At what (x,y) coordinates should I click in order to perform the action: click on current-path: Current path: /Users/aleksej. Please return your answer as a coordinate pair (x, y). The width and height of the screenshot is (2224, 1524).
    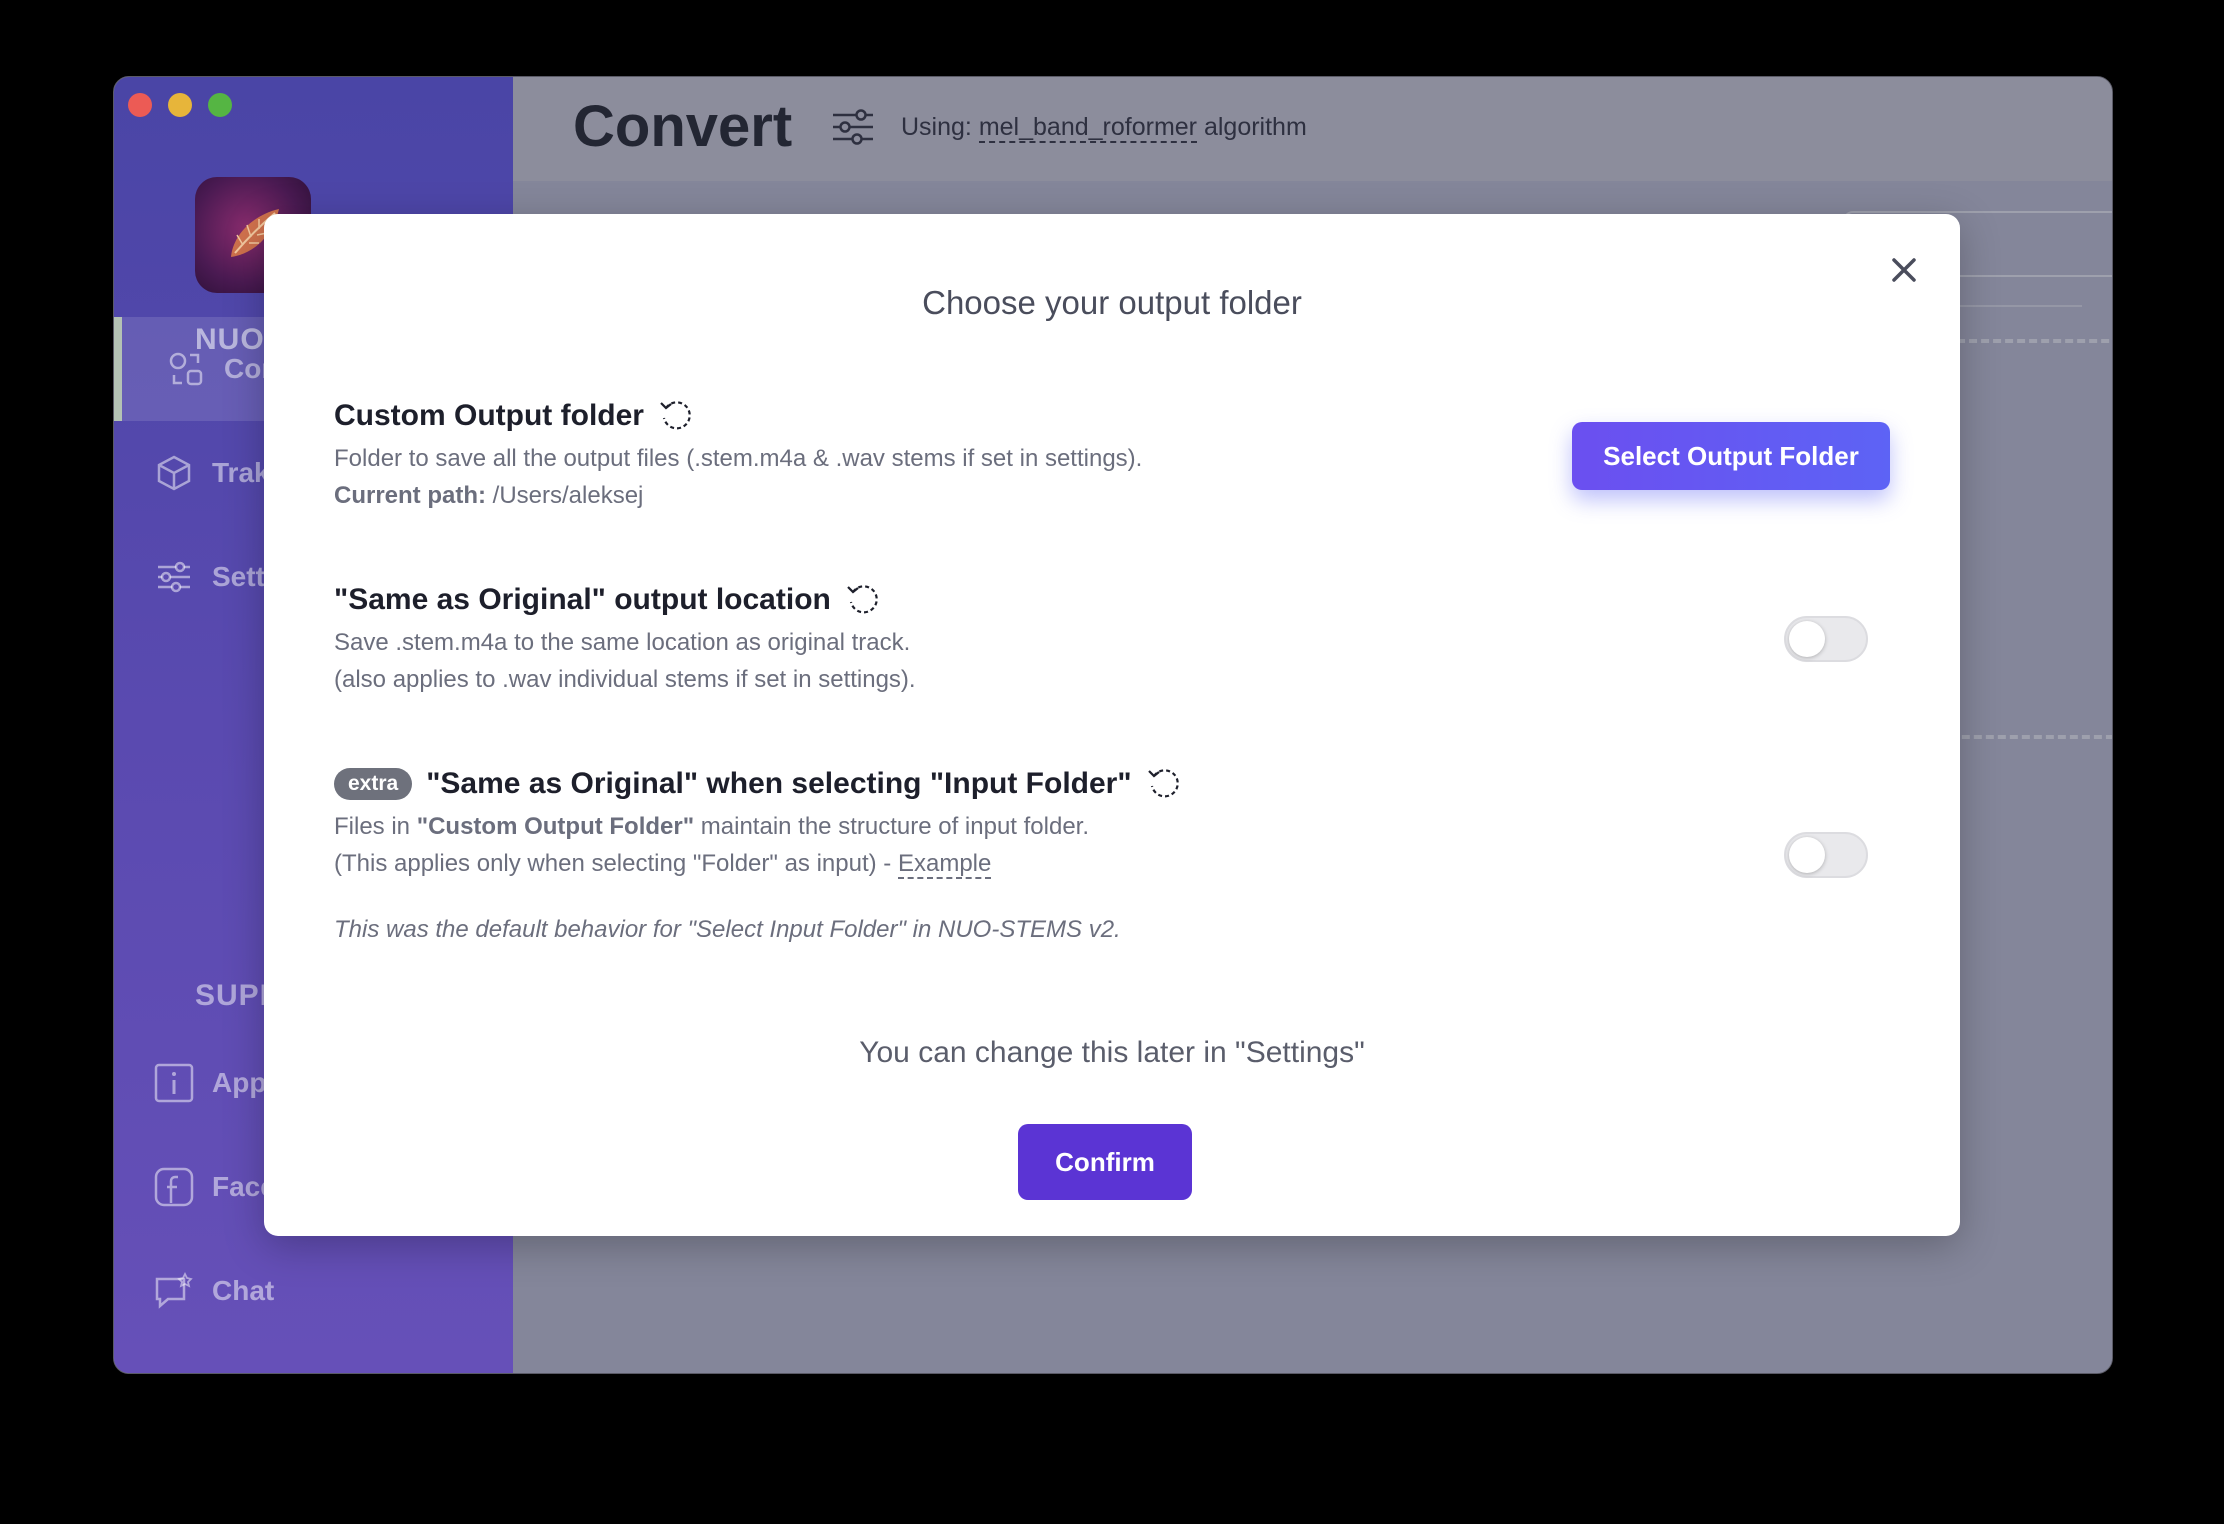
    Looking at the image, I should click on (738, 495).